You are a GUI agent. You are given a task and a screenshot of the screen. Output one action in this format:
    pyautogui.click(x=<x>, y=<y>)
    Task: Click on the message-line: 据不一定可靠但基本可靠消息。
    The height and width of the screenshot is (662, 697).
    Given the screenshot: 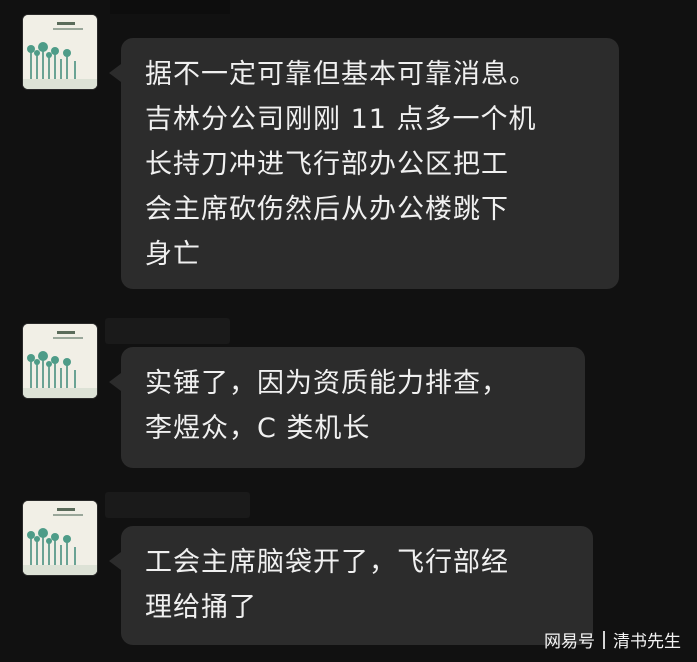 What is the action you would take?
    pyautogui.click(x=341, y=74)
    